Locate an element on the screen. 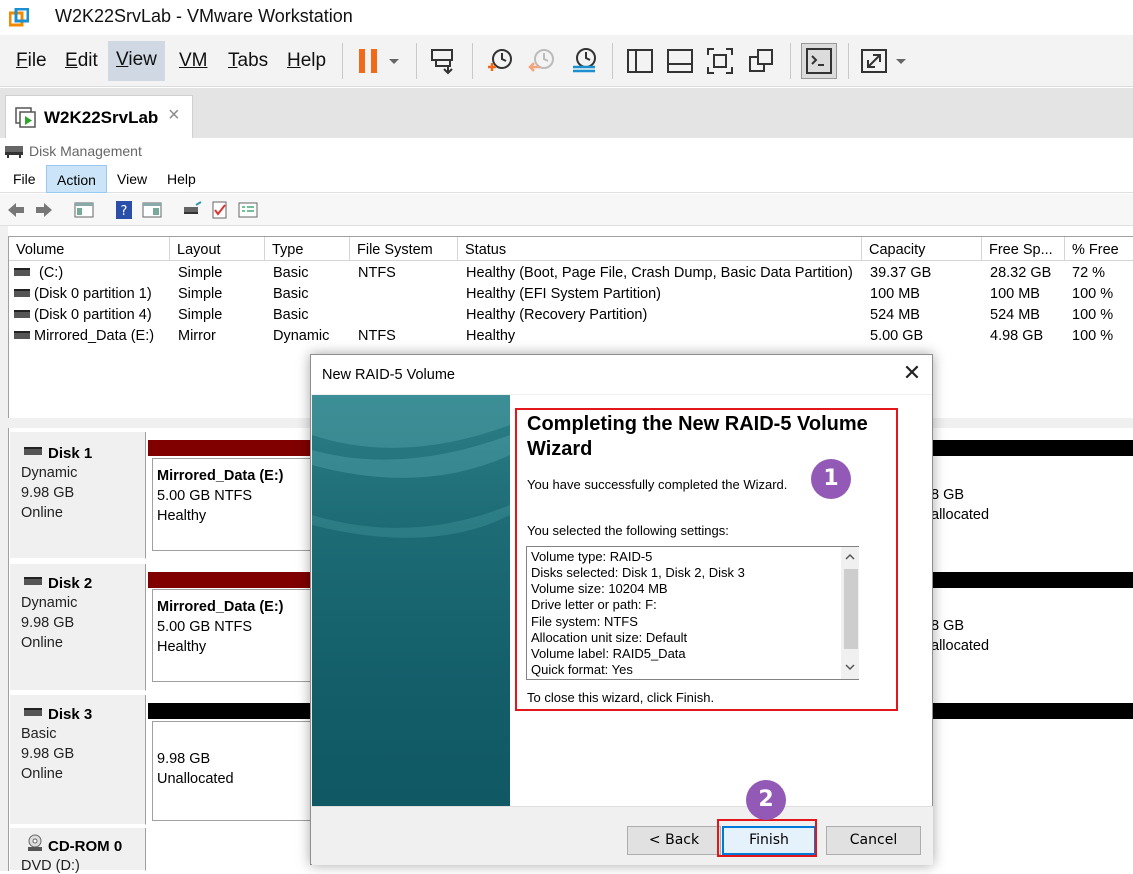 The image size is (1133, 874). send-ctrl-alt-del-icon is located at coordinates (444, 61).